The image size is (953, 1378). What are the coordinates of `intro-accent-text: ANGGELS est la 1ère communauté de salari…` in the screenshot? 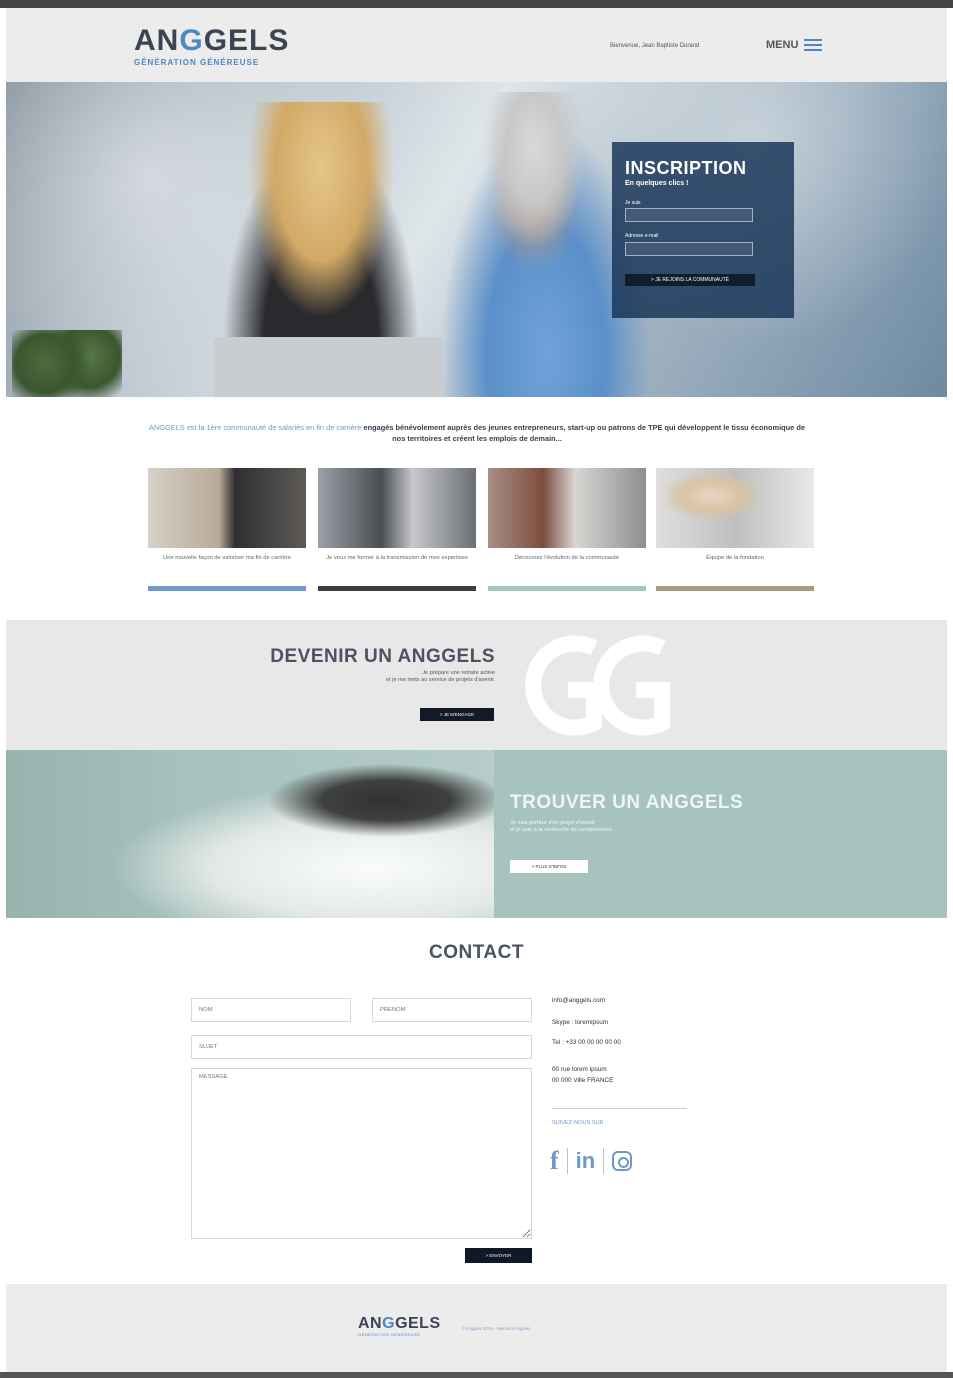 It's located at (255, 427).